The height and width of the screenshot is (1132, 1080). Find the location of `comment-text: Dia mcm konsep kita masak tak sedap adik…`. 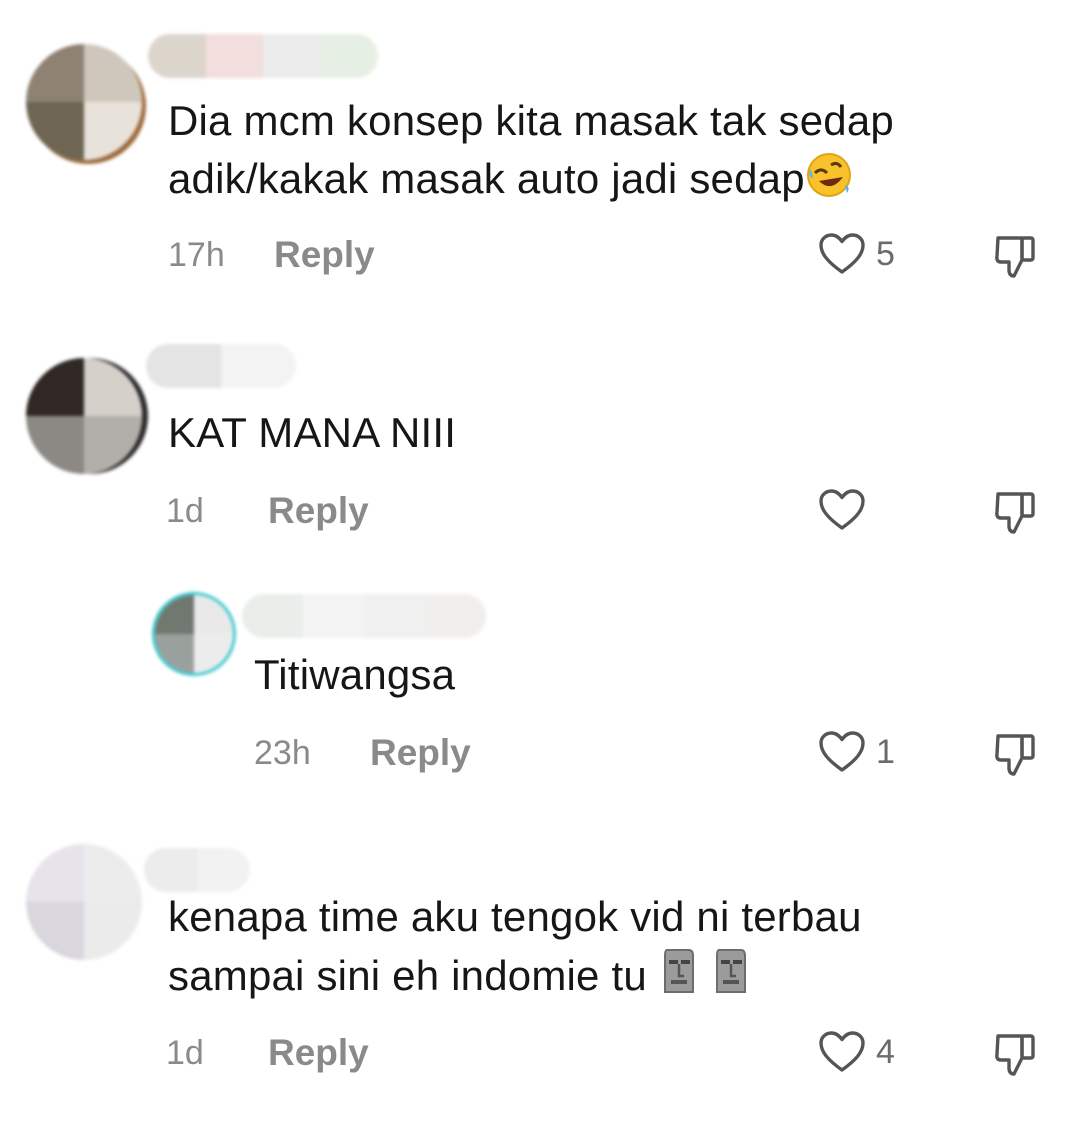

comment-text: Dia mcm konsep kita masak tak sedap adik… is located at coordinates (531, 153).